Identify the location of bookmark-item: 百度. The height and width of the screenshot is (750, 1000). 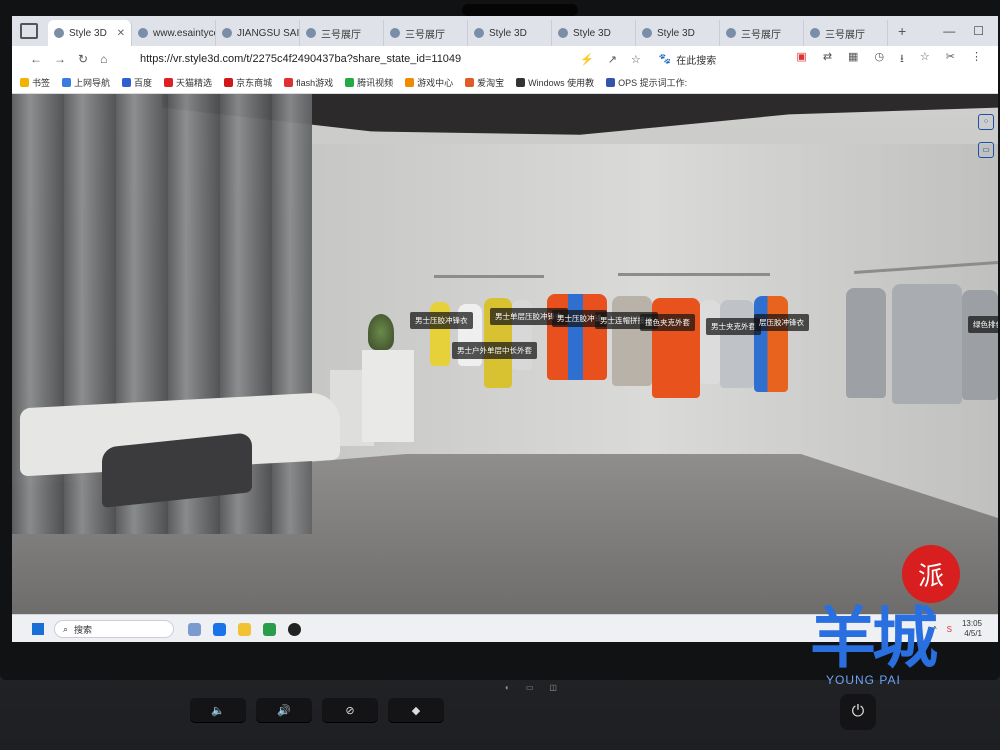
(137, 82).